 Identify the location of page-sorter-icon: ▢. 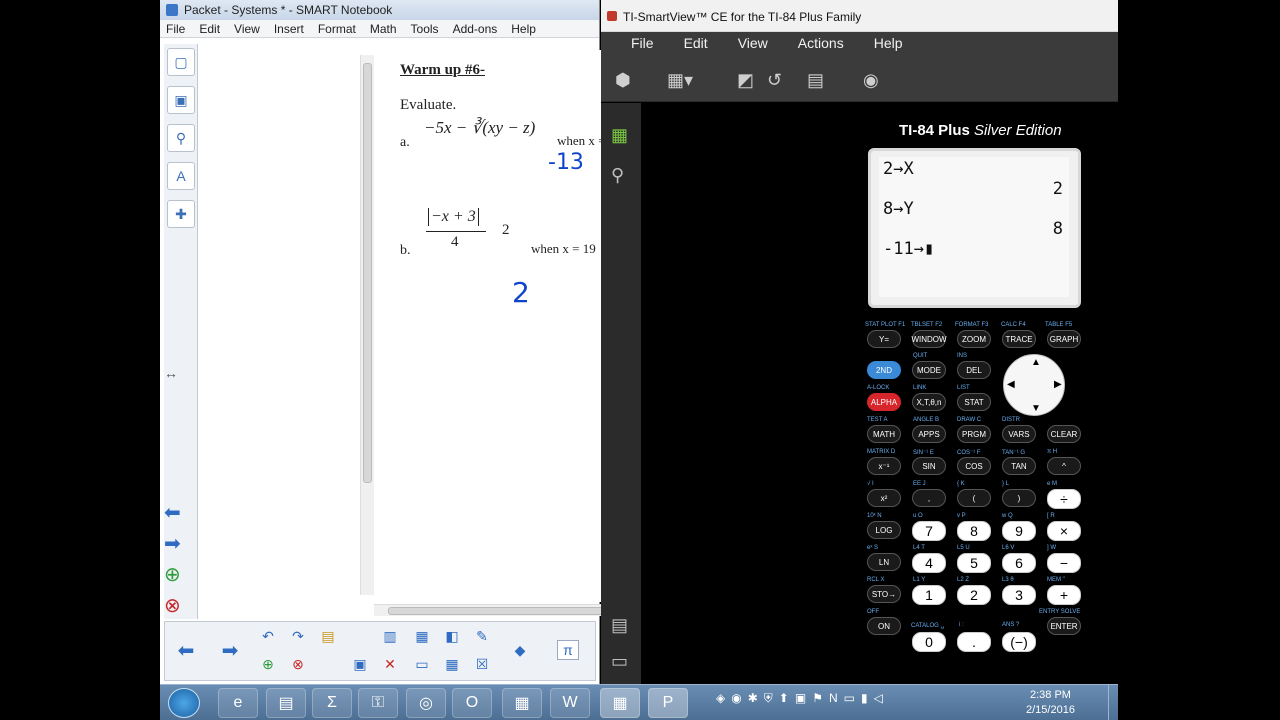
(181, 62).